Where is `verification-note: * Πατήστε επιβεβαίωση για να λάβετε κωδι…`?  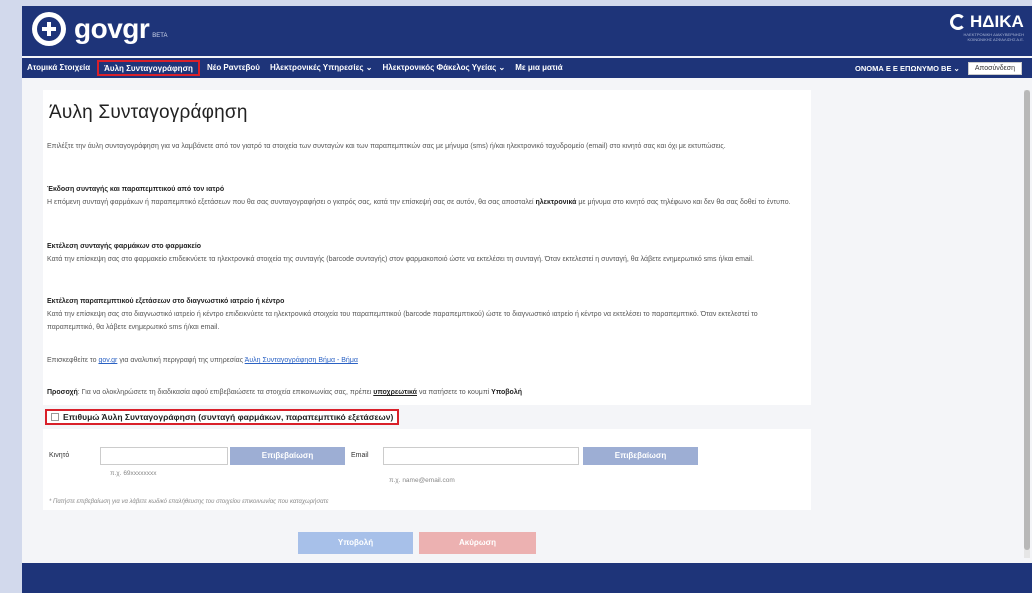
verification-note: * Πατήστε επιβεβαίωση για να λάβετε κωδι… is located at coordinates (189, 502).